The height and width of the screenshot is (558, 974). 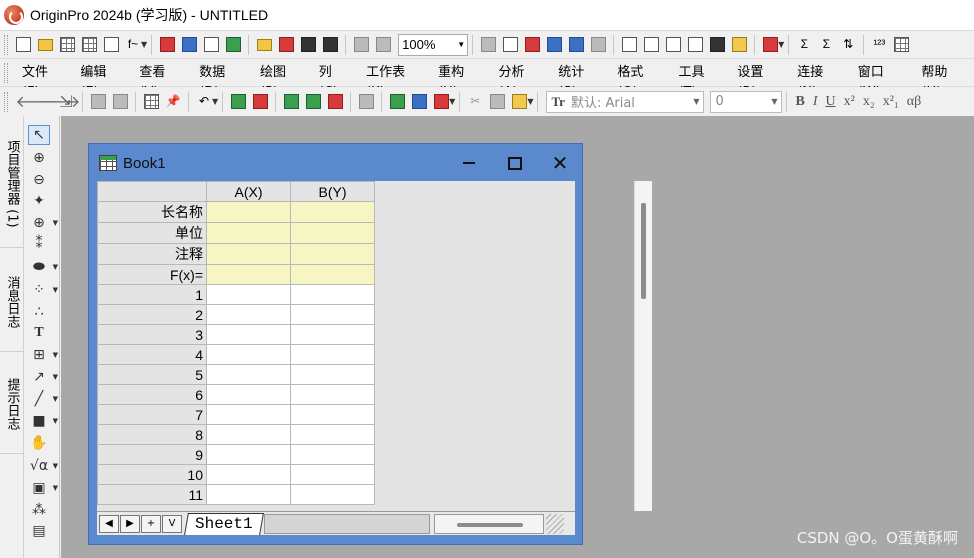 I want to click on insert-graph-tool-icon: ▣ ▼, so click(x=43, y=488).